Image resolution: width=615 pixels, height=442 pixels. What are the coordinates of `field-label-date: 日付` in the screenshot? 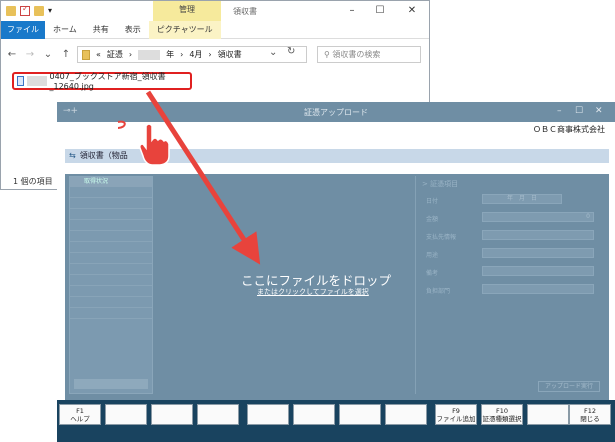 It's located at (432, 201).